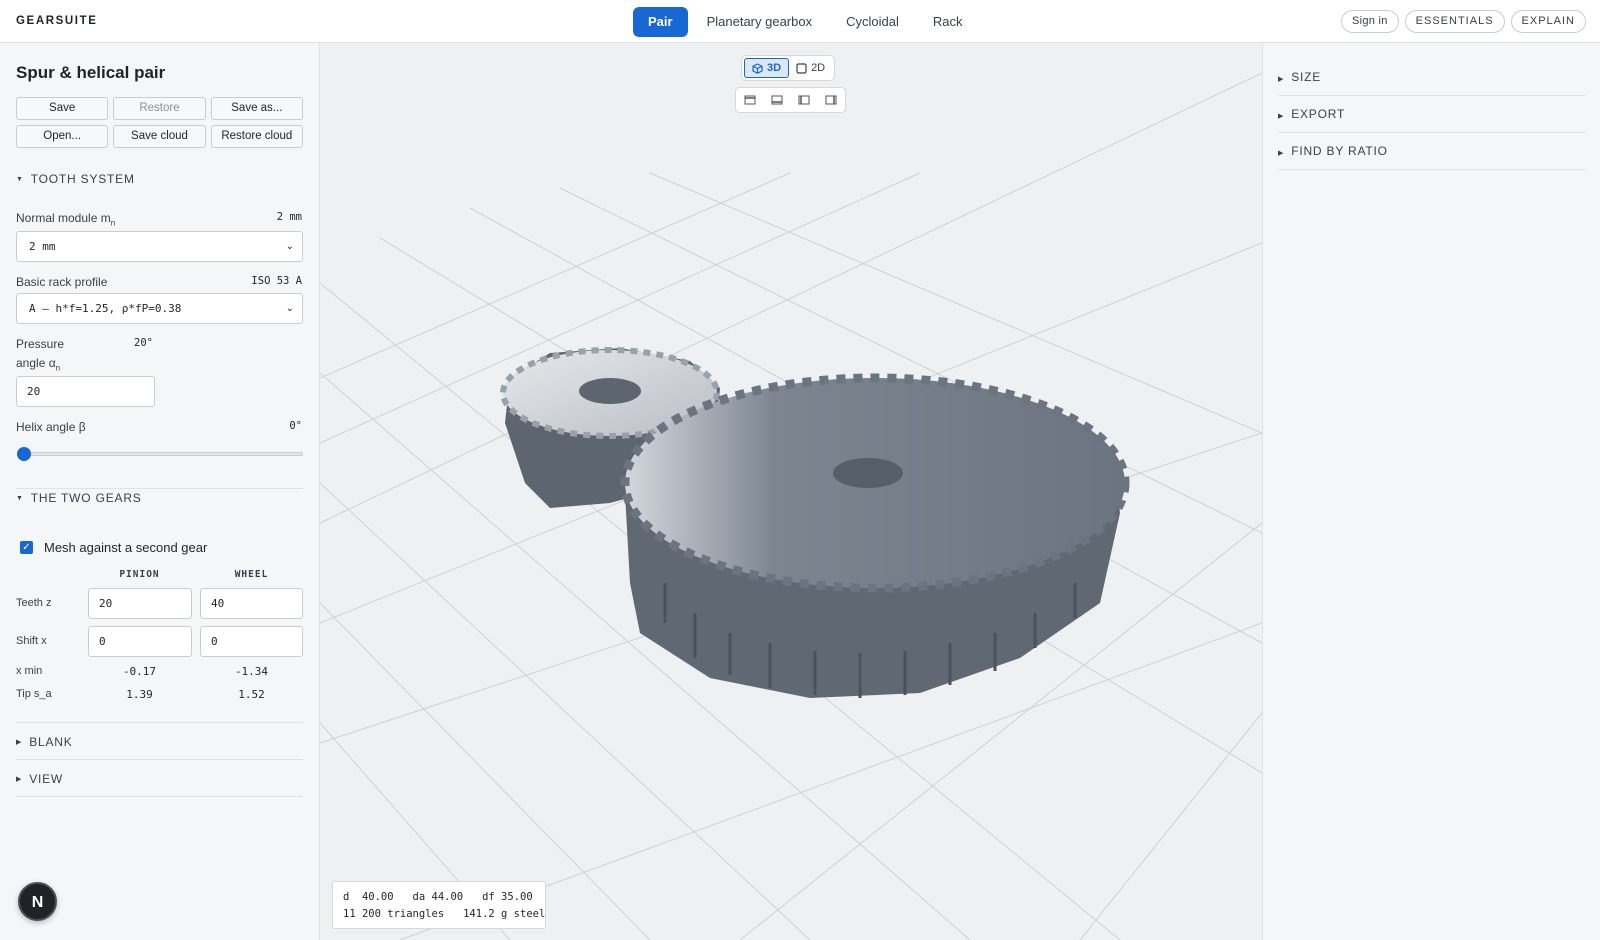 Image resolution: width=1600 pixels, height=940 pixels. Describe the element at coordinates (143, 343) in the screenshot. I see `pressure-angle-value: 20°` at that location.